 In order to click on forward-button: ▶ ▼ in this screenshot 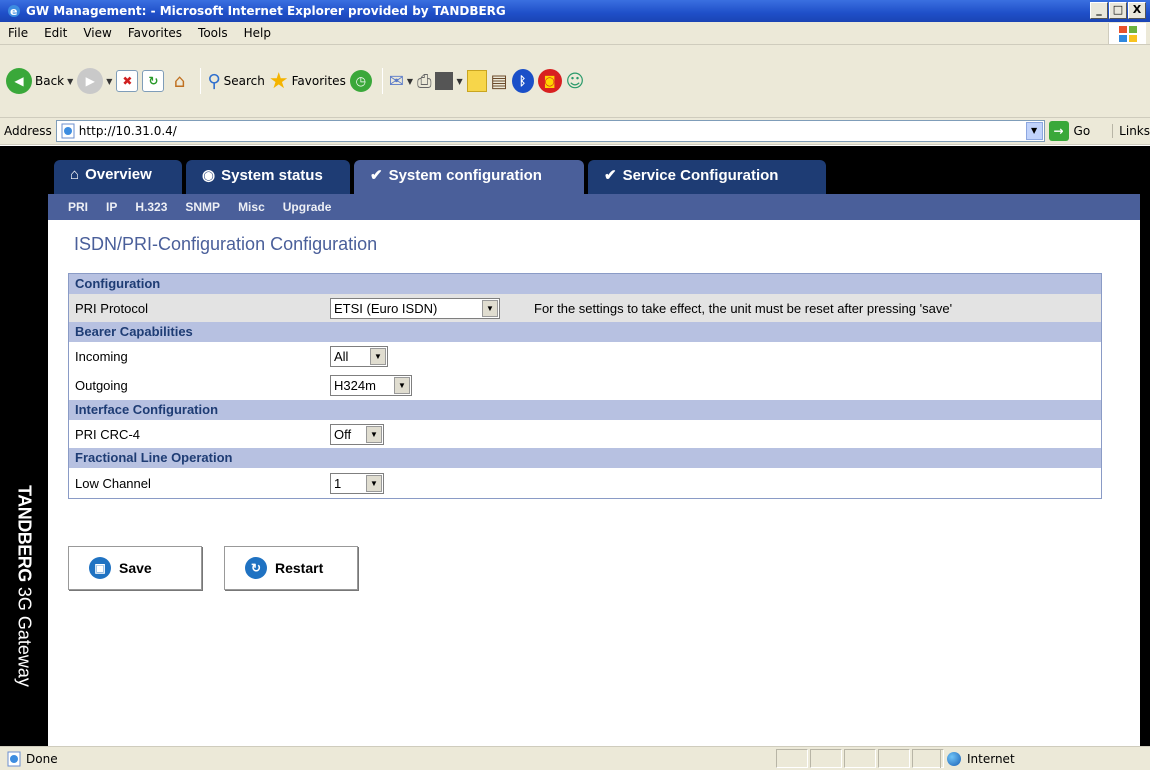, I will do `click(94, 81)`.